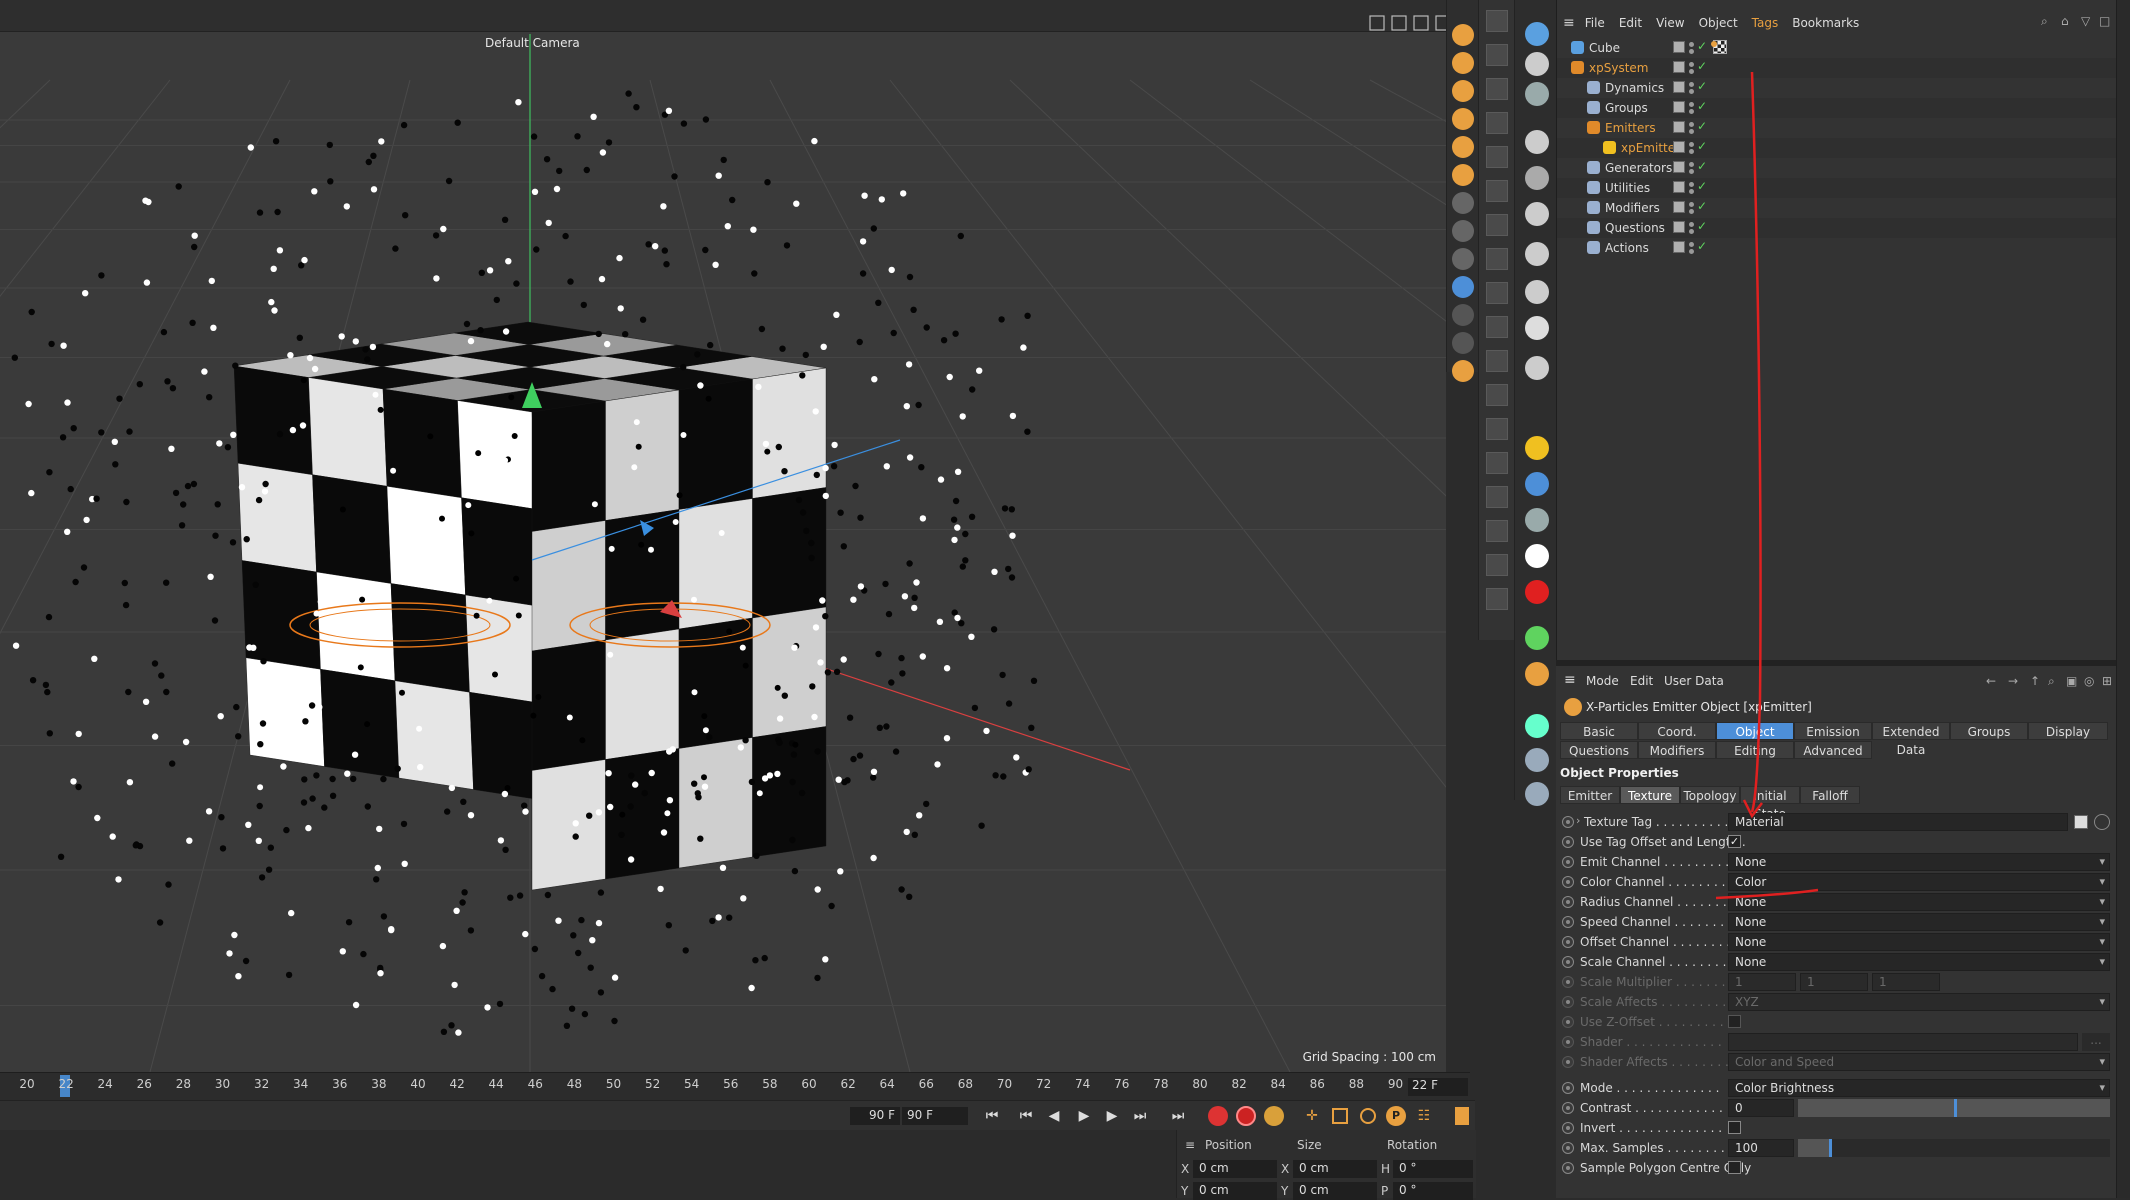 This screenshot has width=2130, height=1200. What do you see at coordinates (1954, 1148) in the screenshot?
I see `max-samples-slider` at bounding box center [1954, 1148].